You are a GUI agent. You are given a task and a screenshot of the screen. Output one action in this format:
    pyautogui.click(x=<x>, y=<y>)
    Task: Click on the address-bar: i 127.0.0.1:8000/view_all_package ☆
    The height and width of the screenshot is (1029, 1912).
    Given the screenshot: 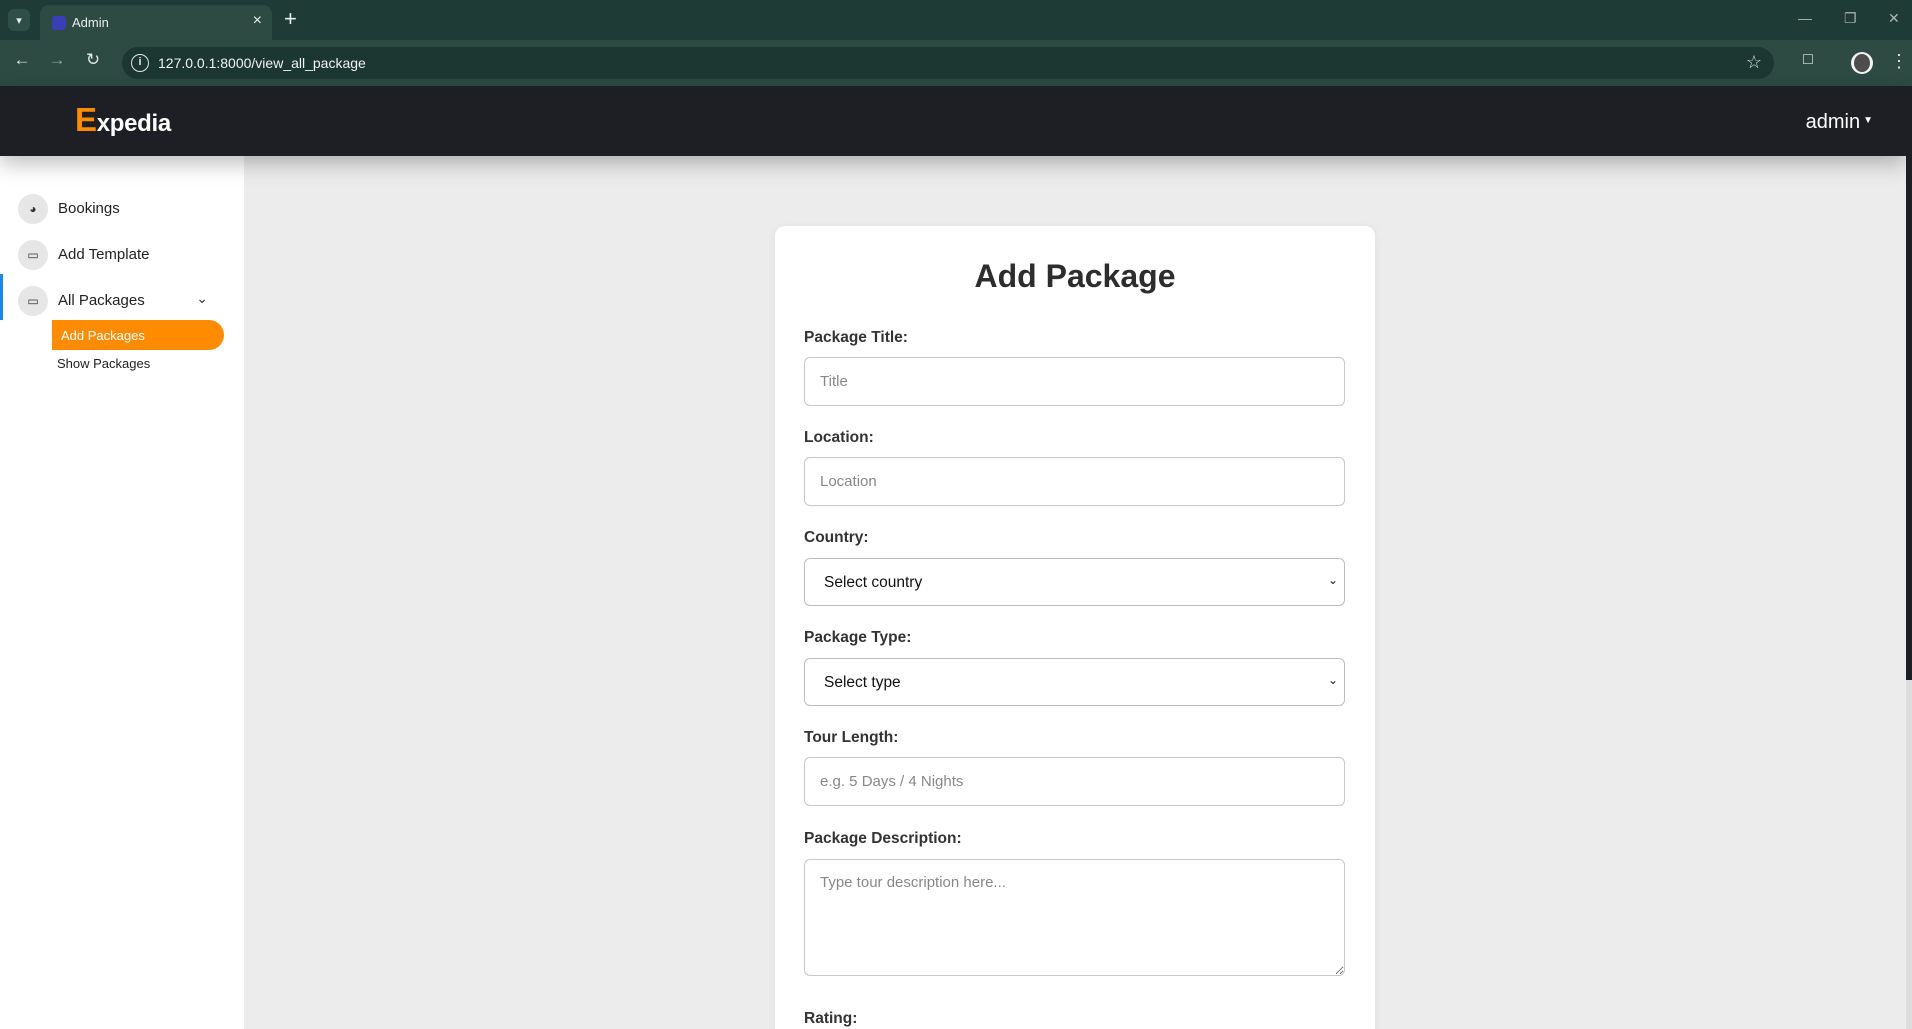 What is the action you would take?
    pyautogui.click(x=948, y=63)
    